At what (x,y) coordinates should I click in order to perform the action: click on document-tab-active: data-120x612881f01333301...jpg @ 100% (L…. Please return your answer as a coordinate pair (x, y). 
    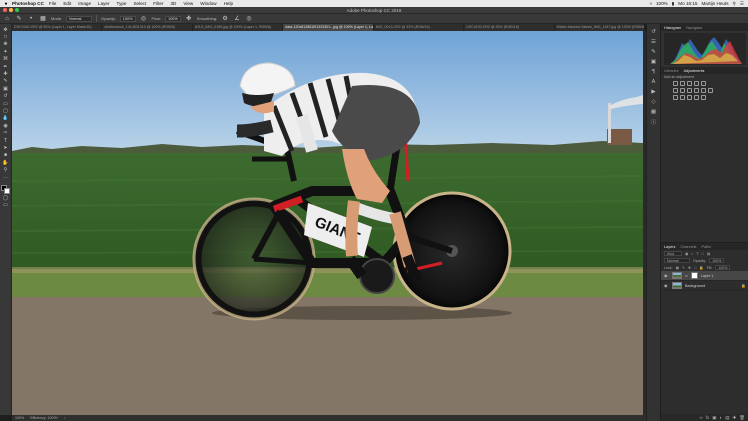
    Looking at the image, I should click on (328, 27).